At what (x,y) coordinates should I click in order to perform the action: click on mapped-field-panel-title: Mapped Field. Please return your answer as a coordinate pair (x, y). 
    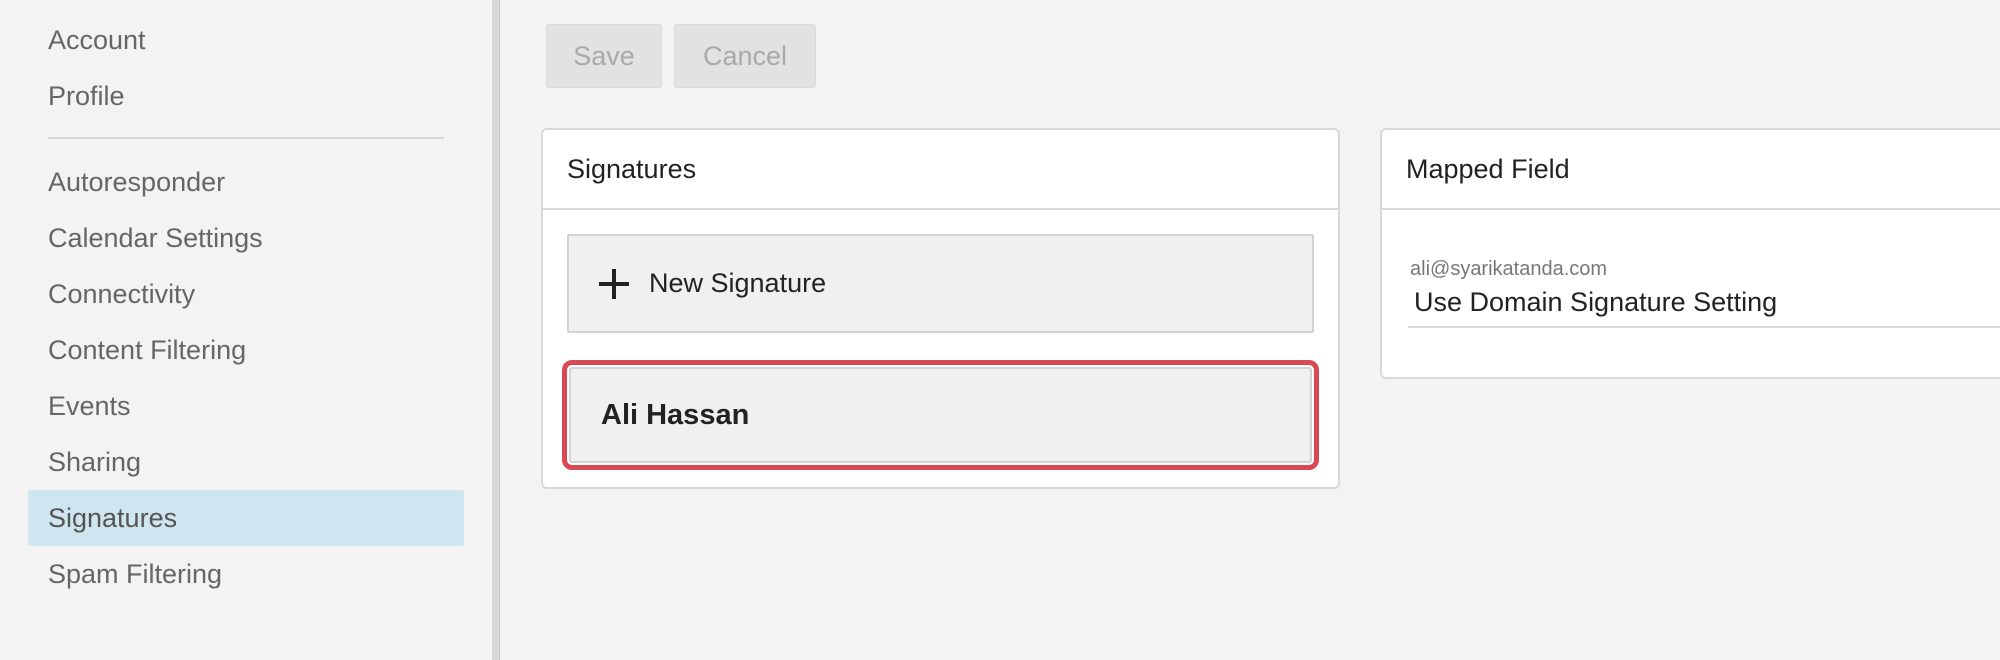
    Looking at the image, I should click on (1691, 170).